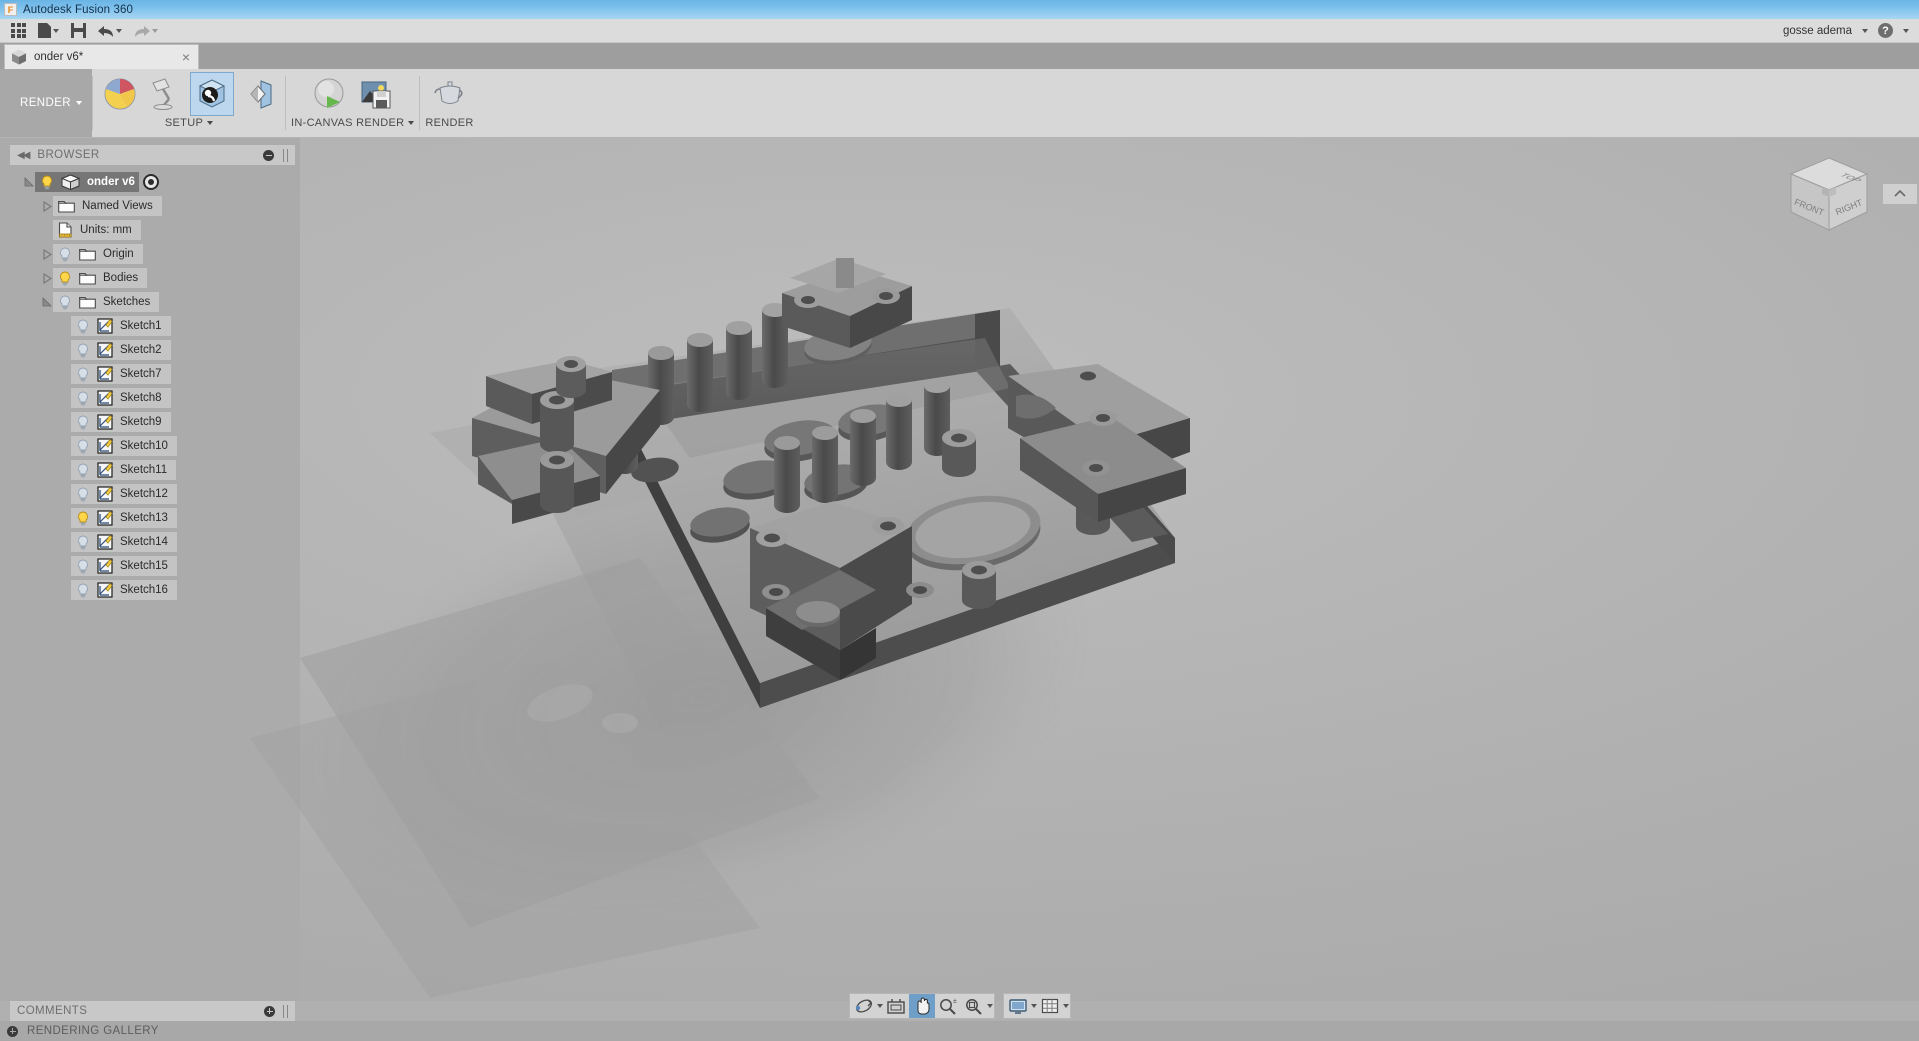 The height and width of the screenshot is (1041, 1919). Describe the element at coordinates (23, 155) in the screenshot. I see `collapse-left-icon: ◀◀` at that location.